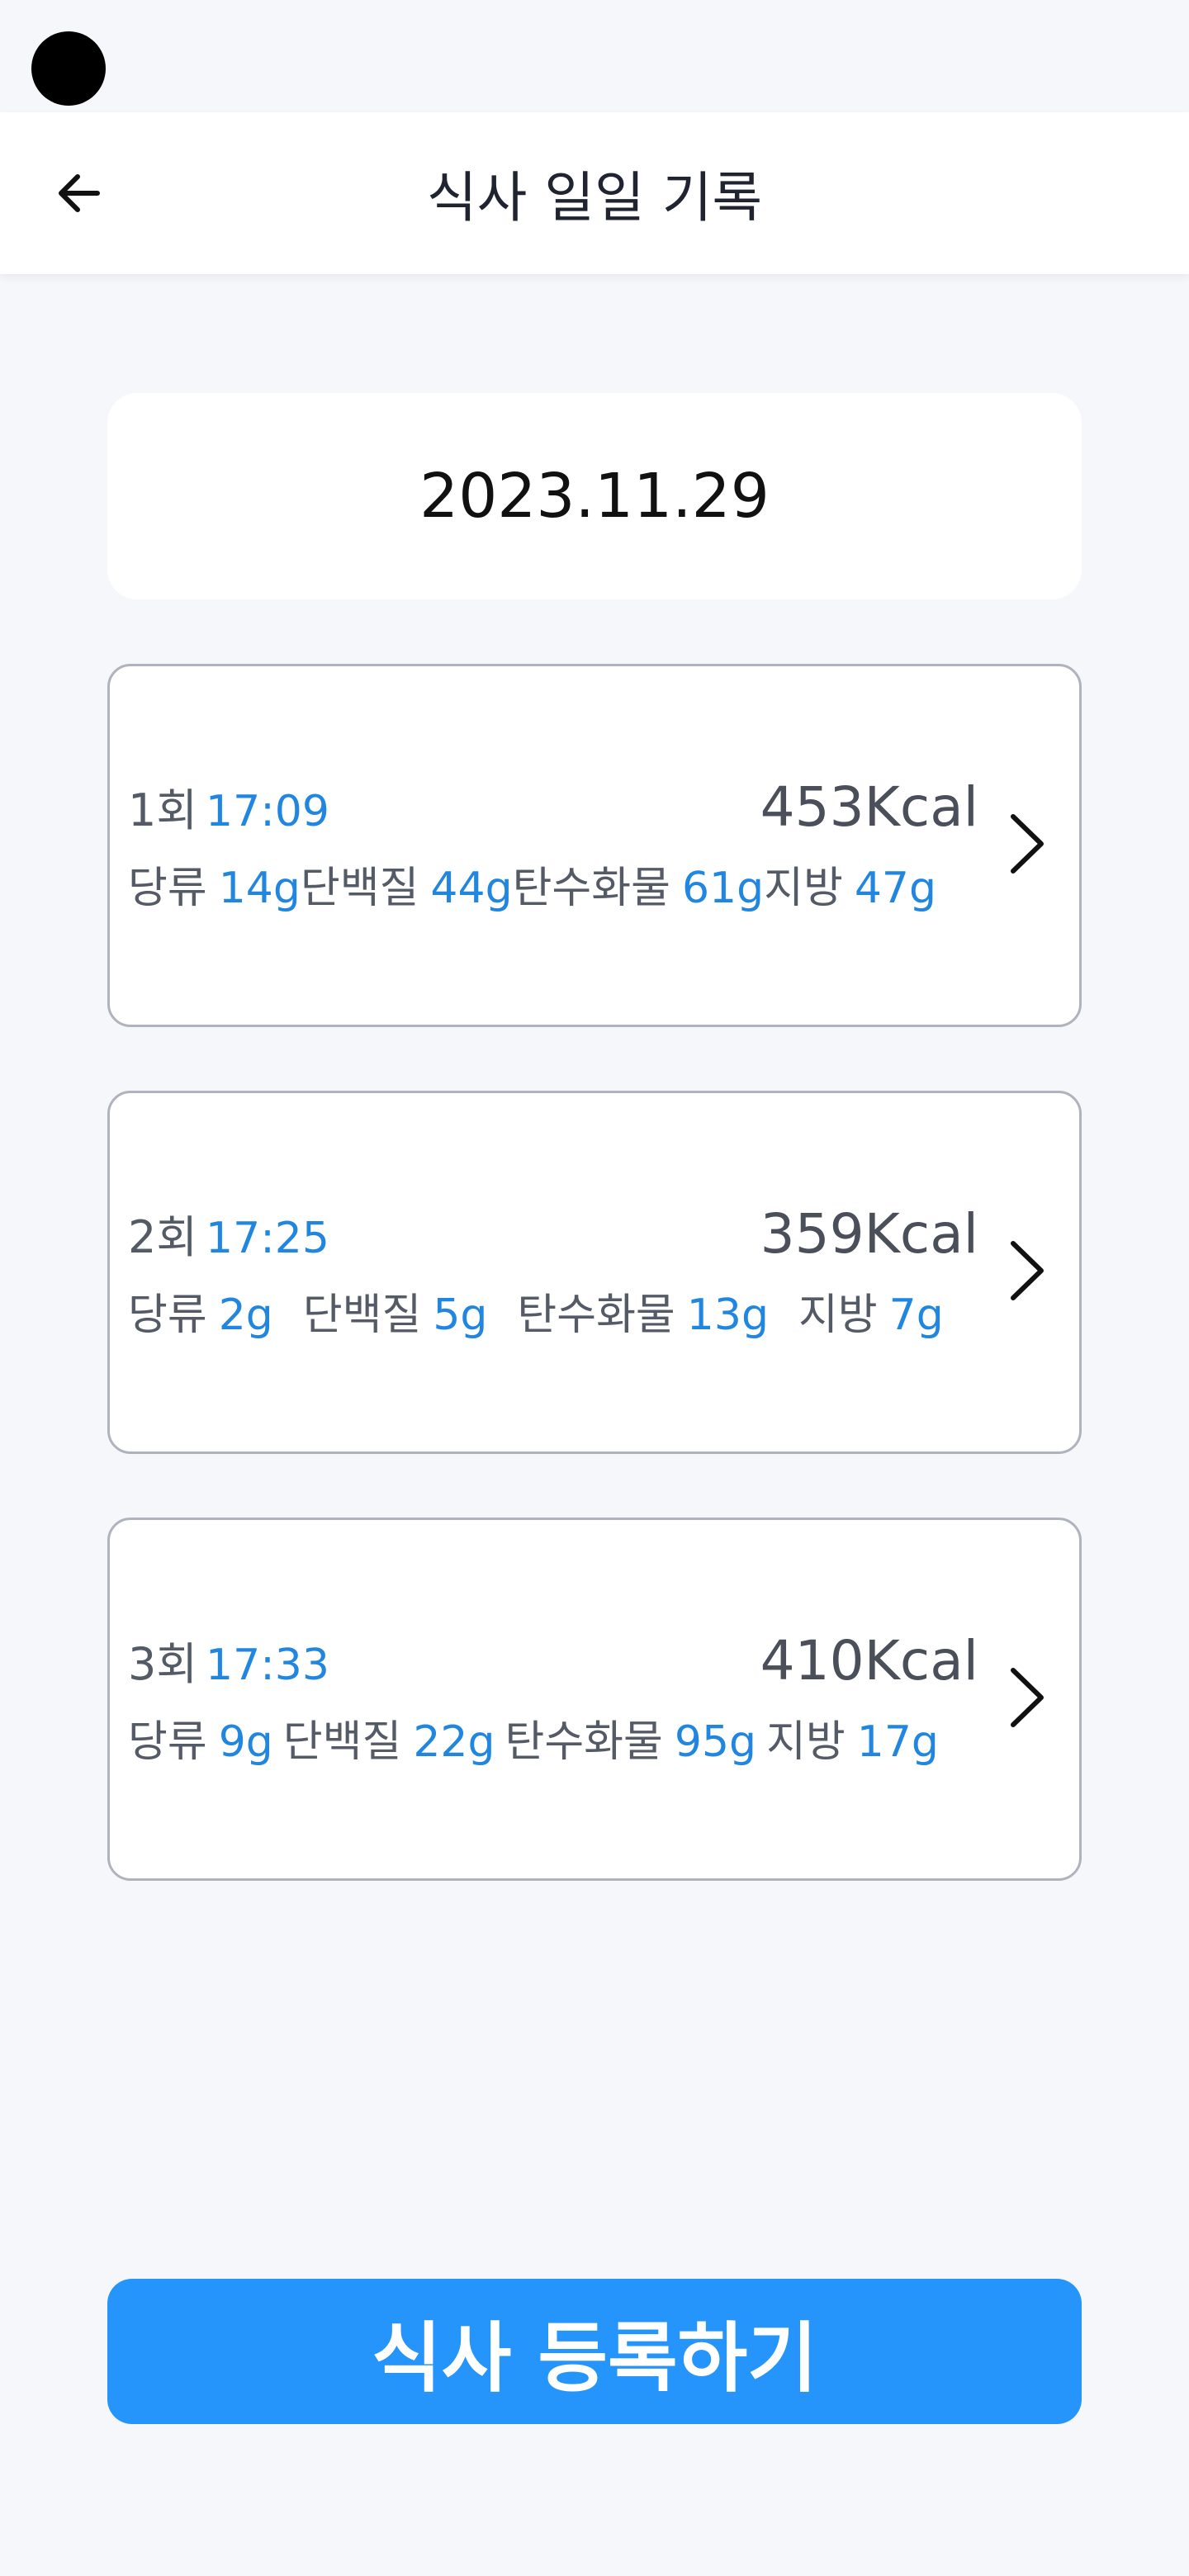 The image size is (1189, 2576). What do you see at coordinates (869, 1661) in the screenshot?
I see `meal-kcal: 410Kcal` at bounding box center [869, 1661].